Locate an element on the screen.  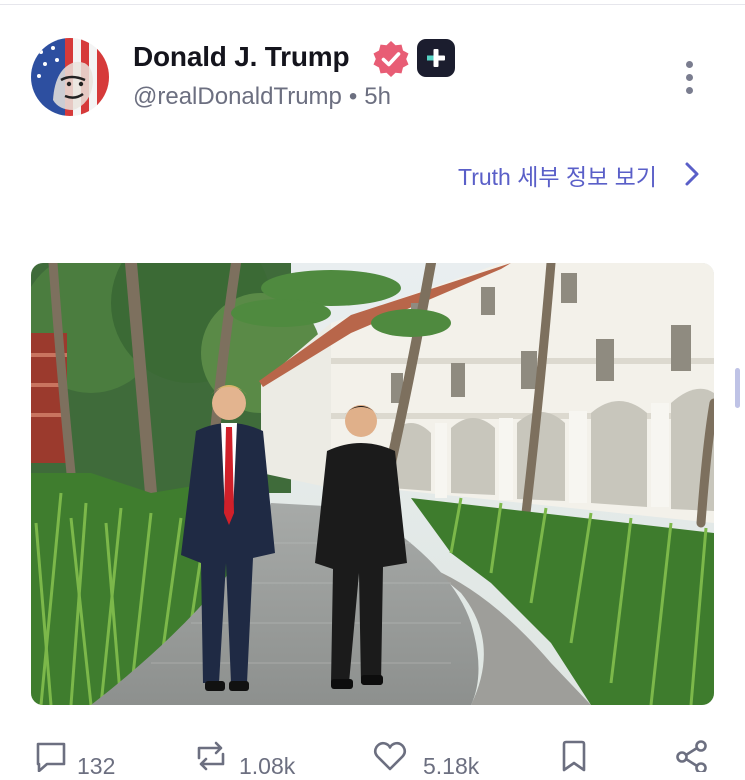
retruth-button: 1.08k is located at coordinates (255, 759).